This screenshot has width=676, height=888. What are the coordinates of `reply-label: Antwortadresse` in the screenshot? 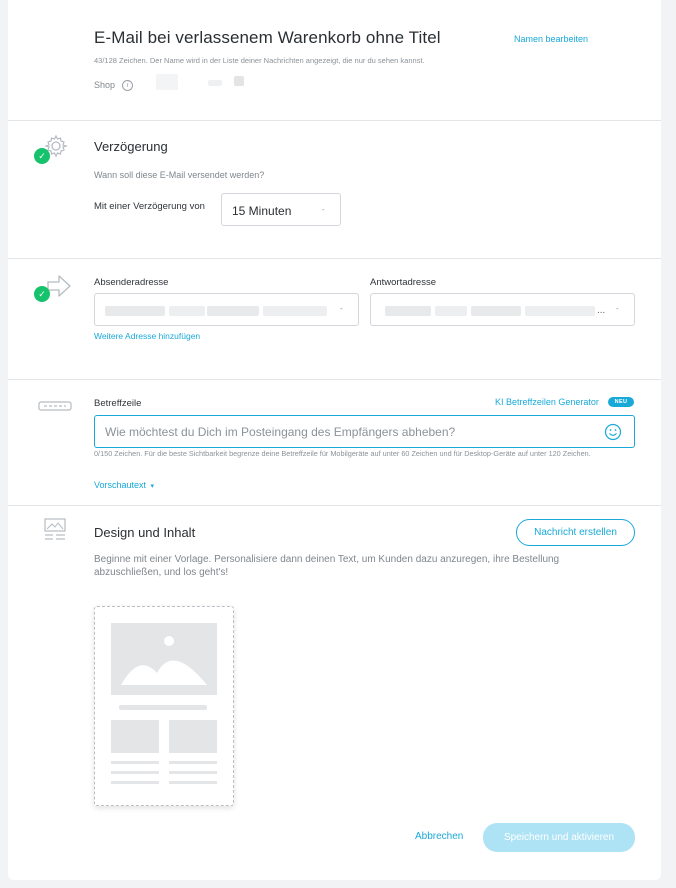 It's located at (403, 282).